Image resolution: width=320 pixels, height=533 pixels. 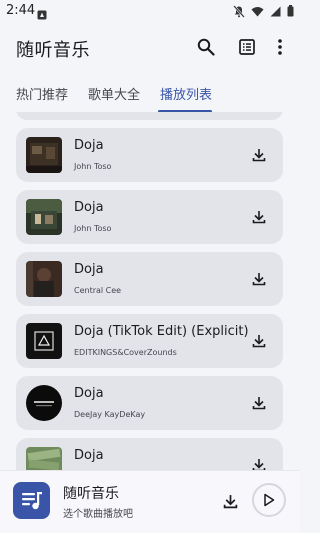 I want to click on more-vert-icon, so click(x=280, y=47).